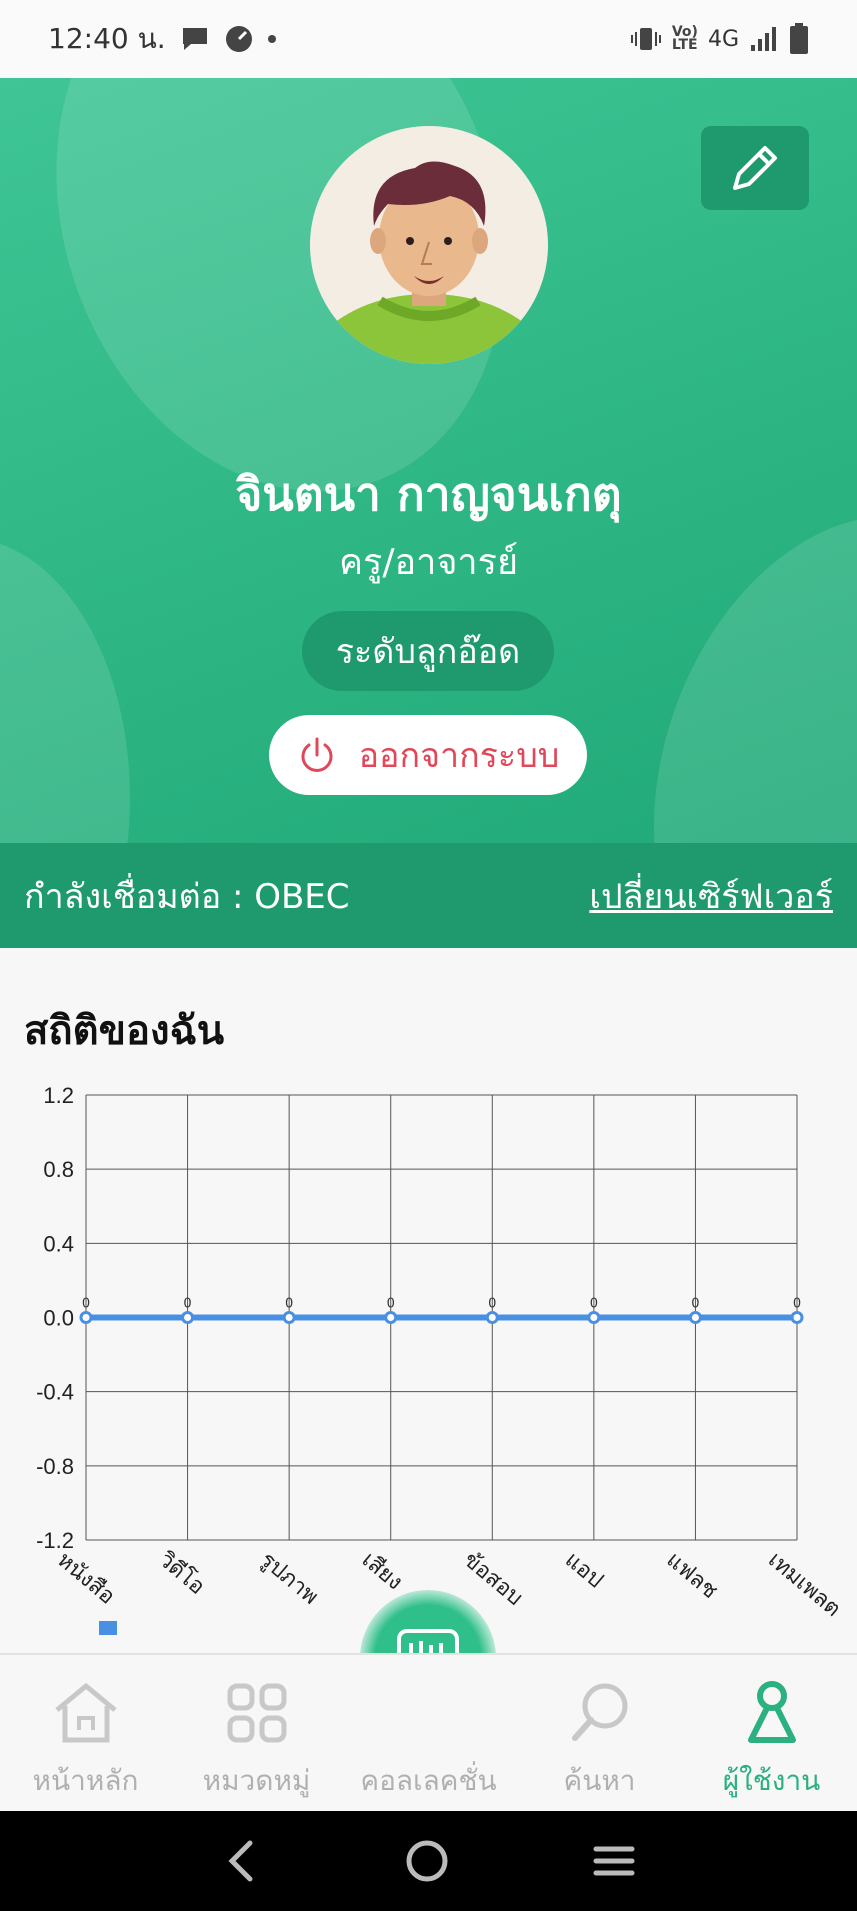 The image size is (857, 1911). Describe the element at coordinates (256, 1780) in the screenshot. I see `tab-label-category: หมวดหมู่` at that location.